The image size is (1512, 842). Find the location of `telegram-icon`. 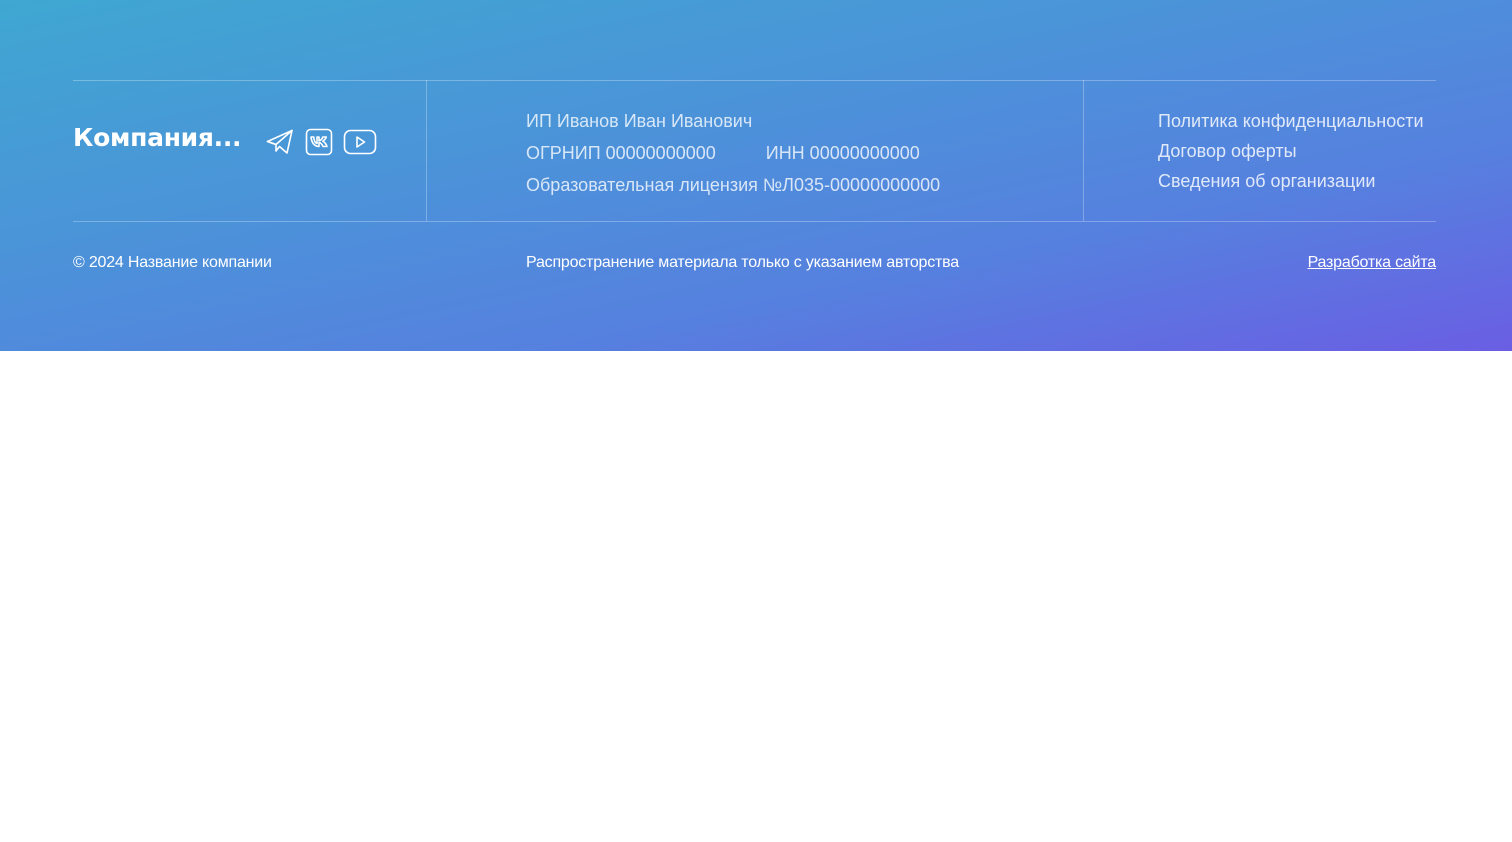

telegram-icon is located at coordinates (280, 142).